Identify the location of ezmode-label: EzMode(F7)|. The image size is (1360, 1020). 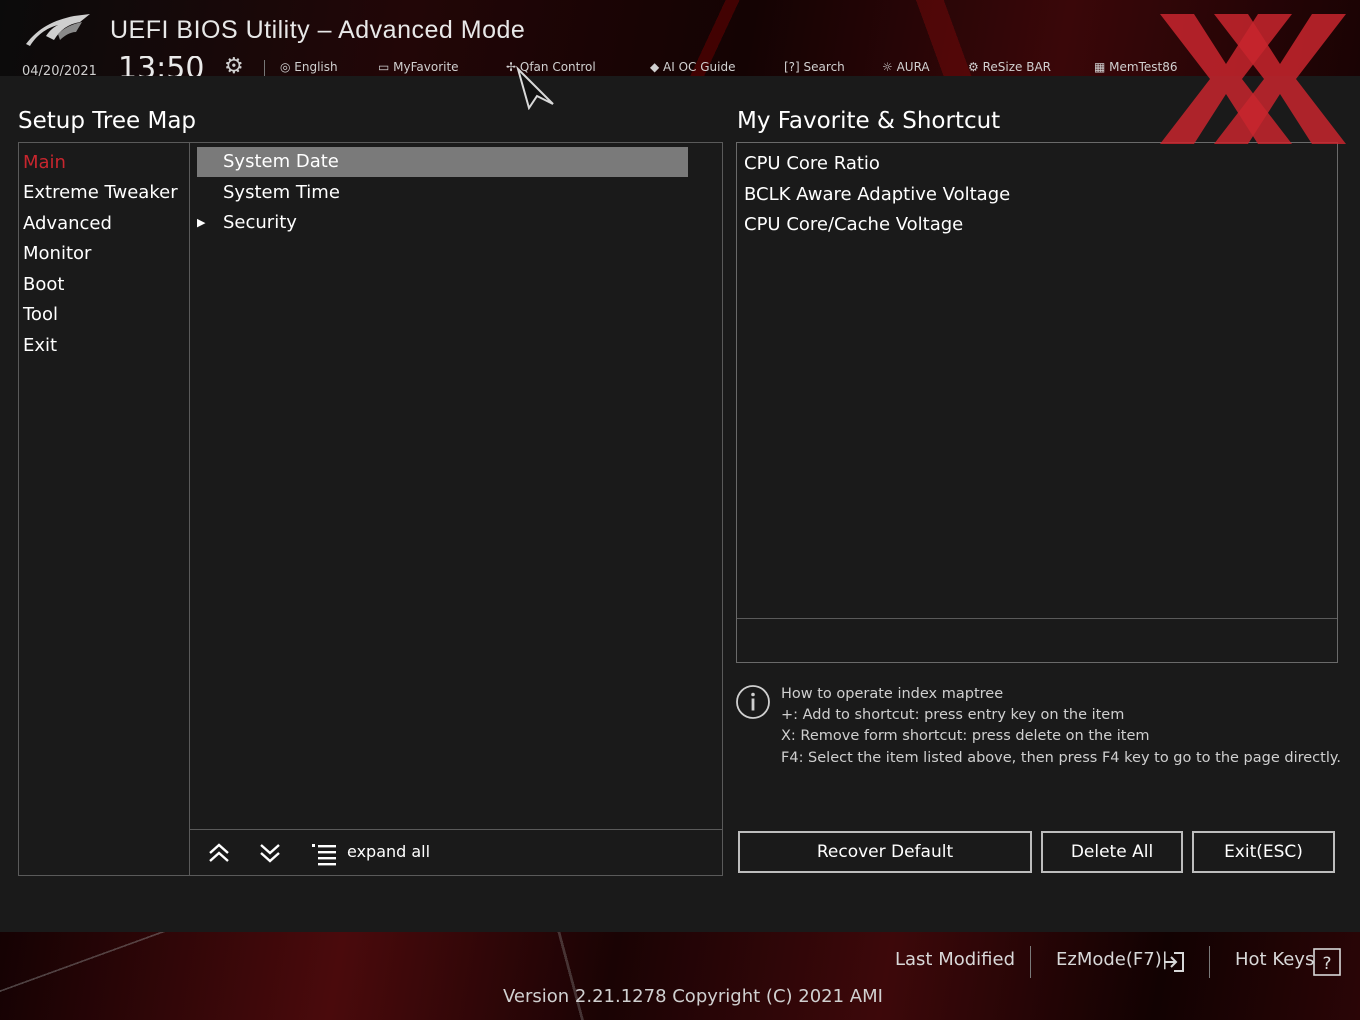
(1112, 959).